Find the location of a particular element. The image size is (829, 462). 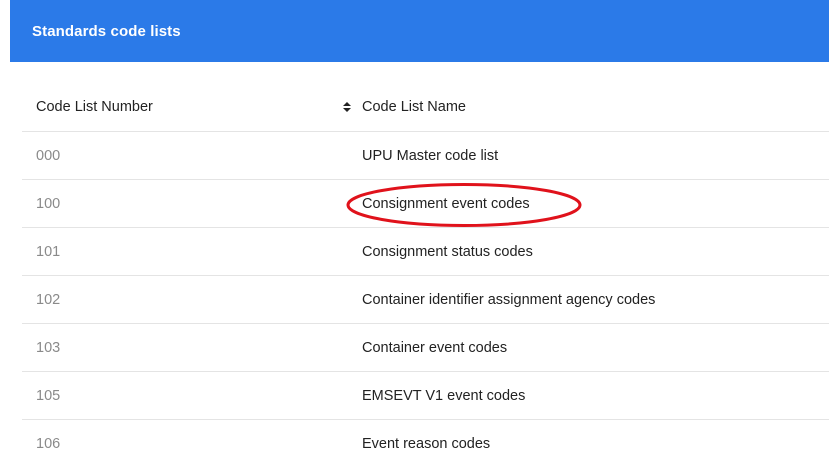

code-list-number: 101 is located at coordinates (48, 251).